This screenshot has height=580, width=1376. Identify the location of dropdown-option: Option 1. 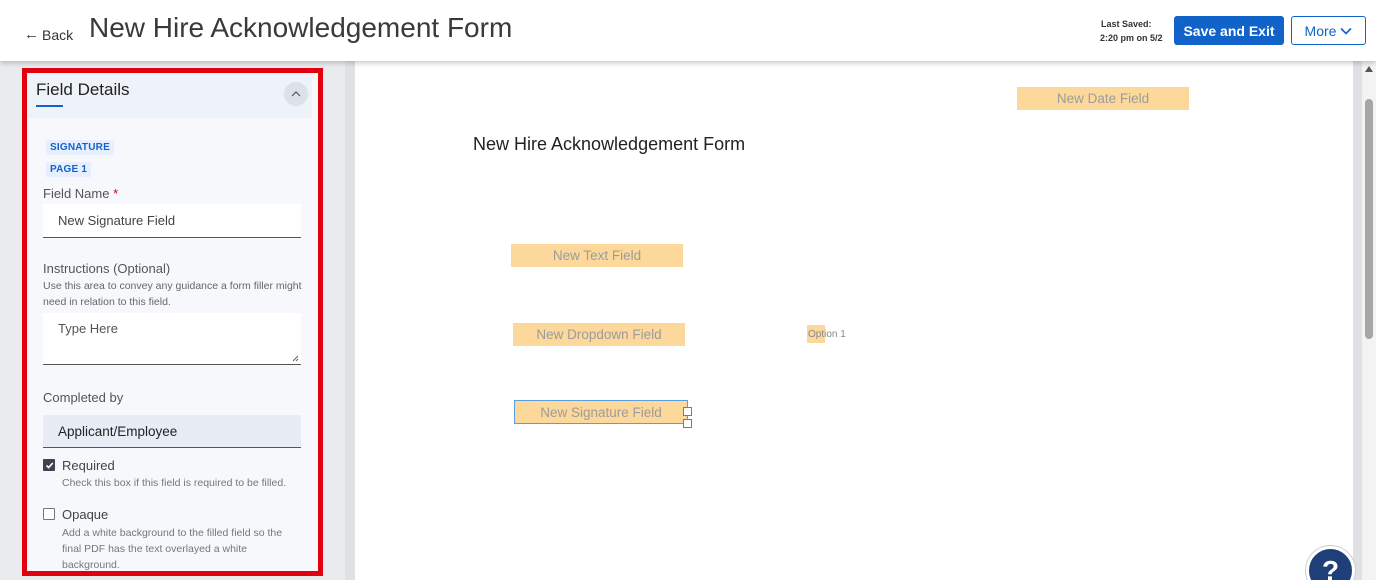
(826, 334).